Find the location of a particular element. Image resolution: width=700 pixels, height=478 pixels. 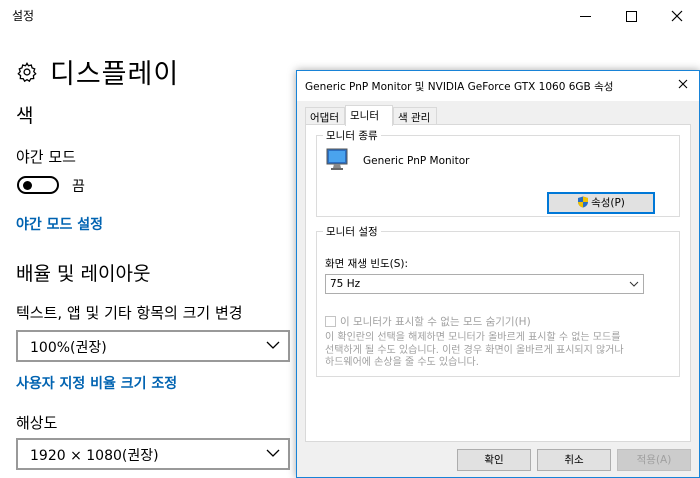

tab-monitor: 모니터 is located at coordinates (369, 115).